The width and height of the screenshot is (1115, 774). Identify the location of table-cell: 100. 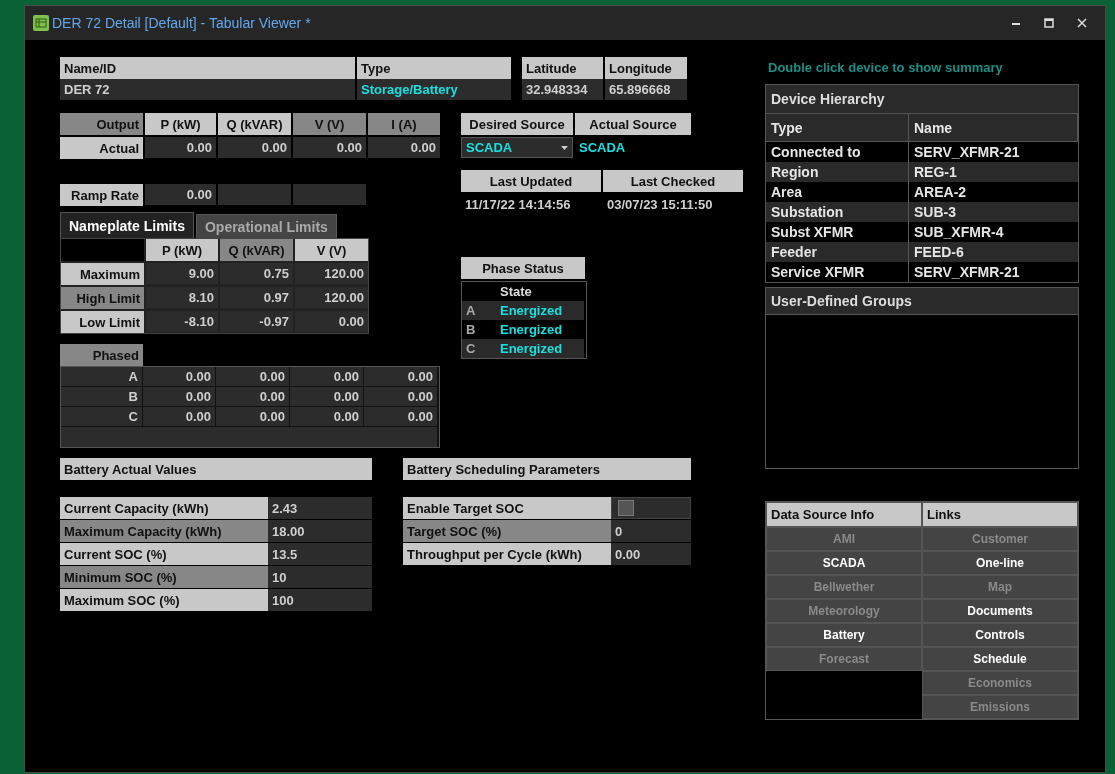
(320, 600).